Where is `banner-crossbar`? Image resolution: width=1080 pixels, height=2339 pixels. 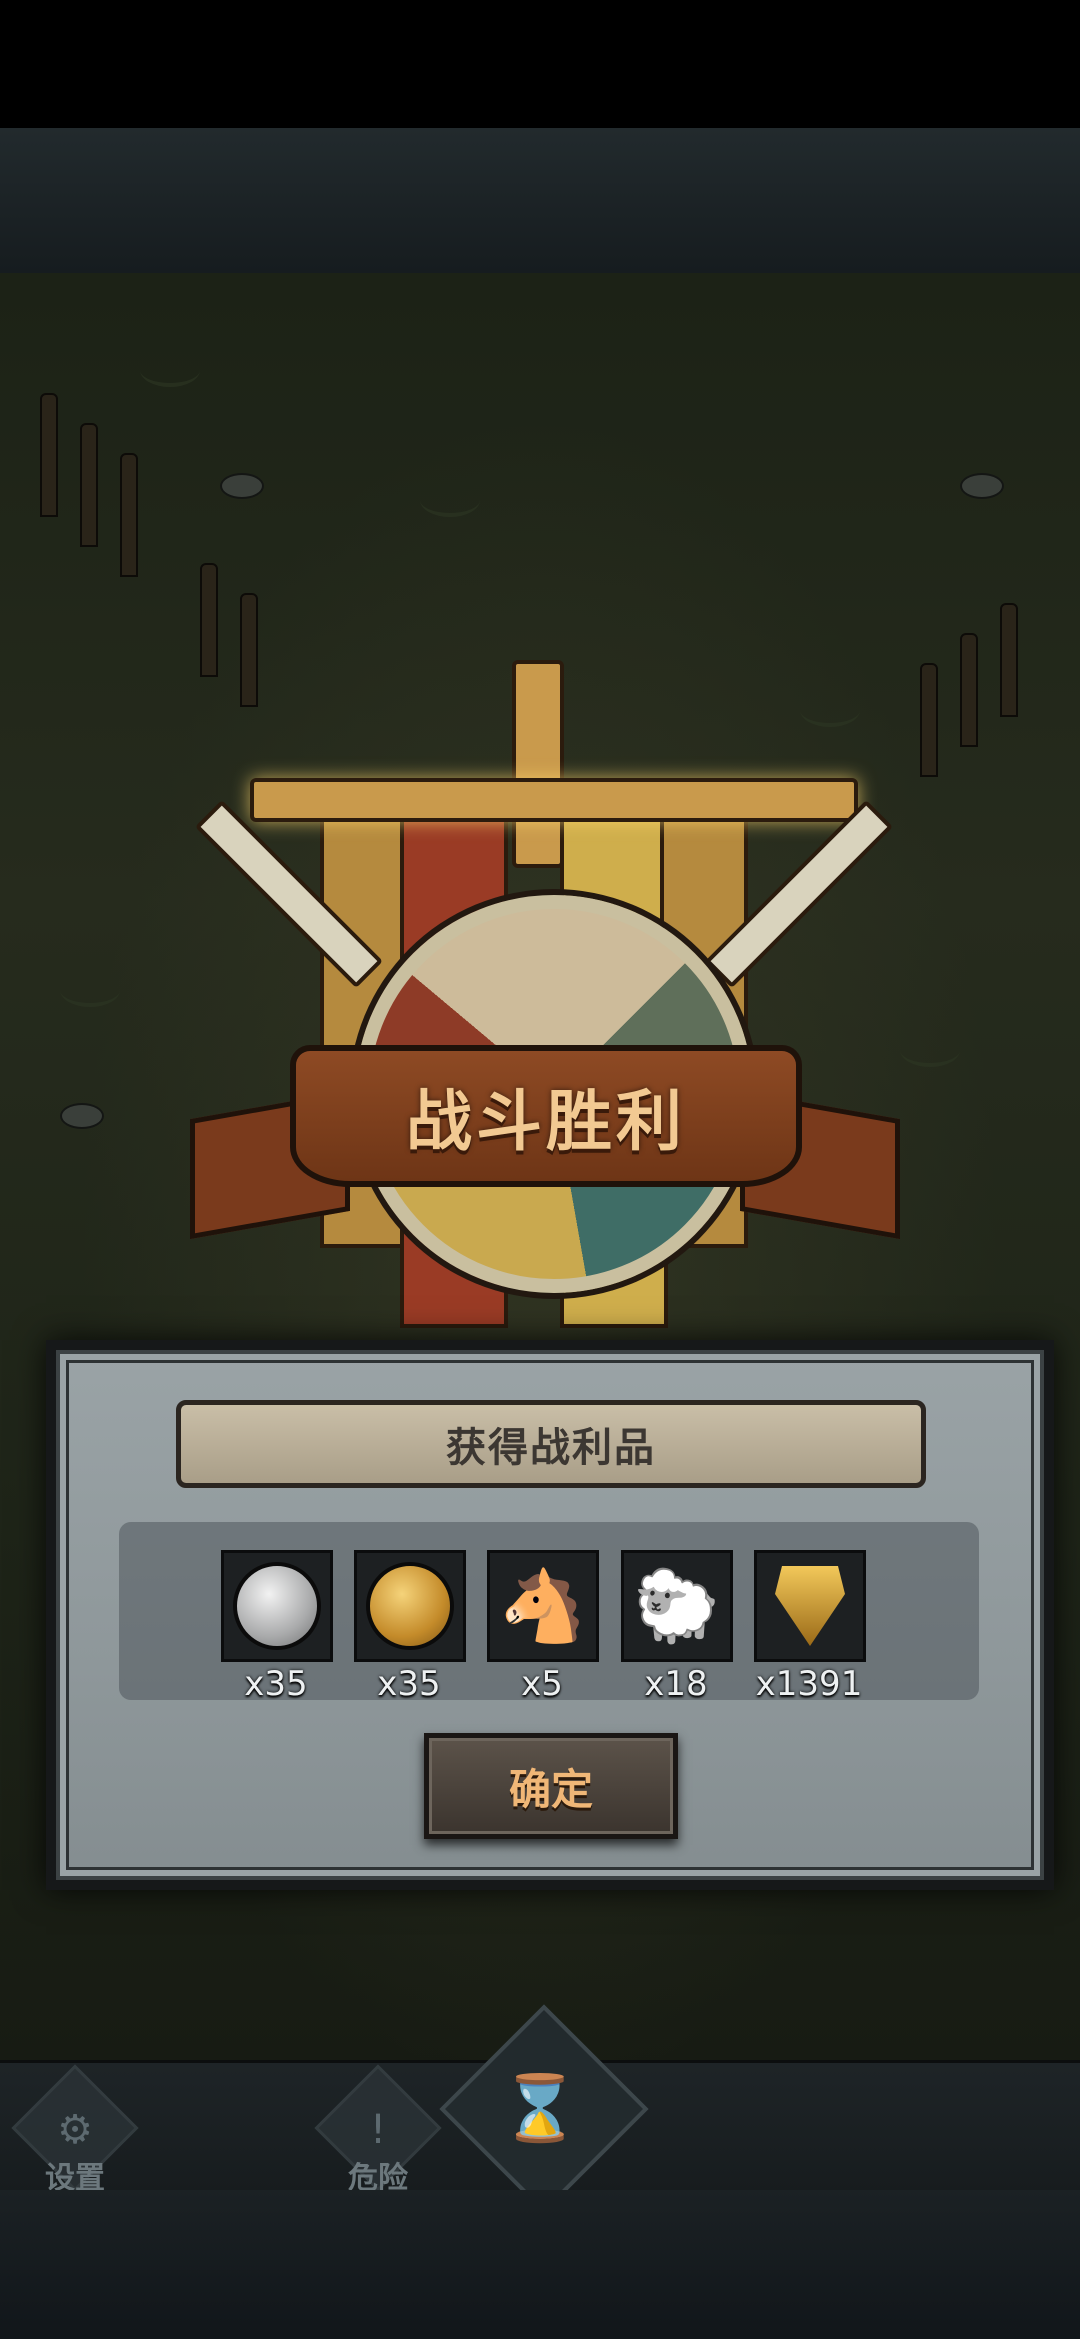
banner-crossbar is located at coordinates (554, 800).